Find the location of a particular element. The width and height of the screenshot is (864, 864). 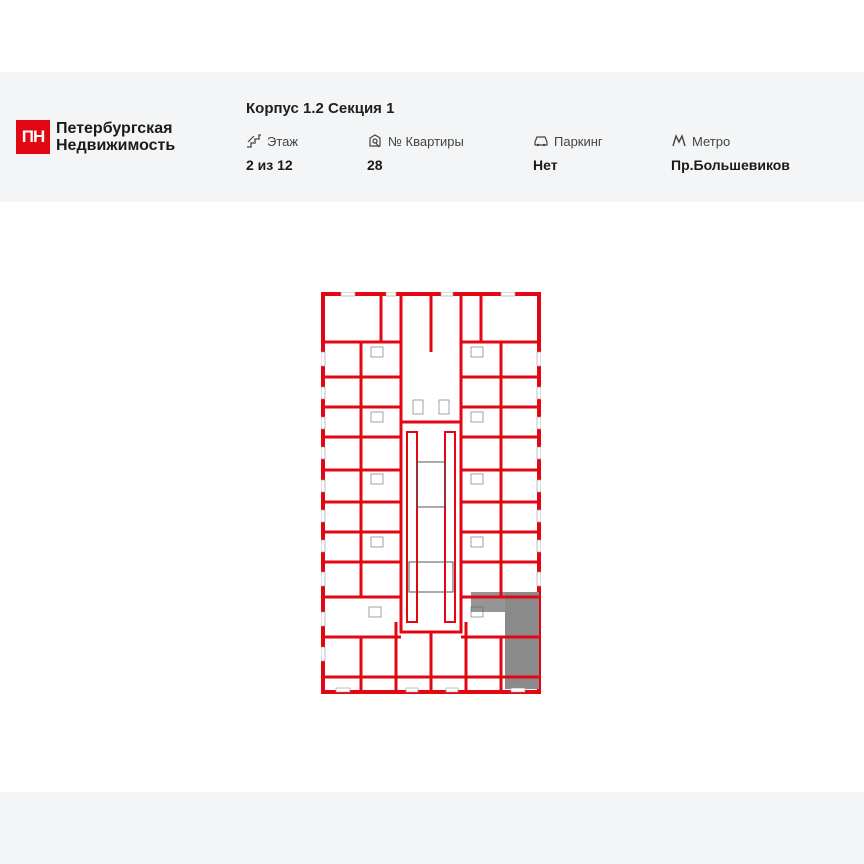

floor-plan-drawing is located at coordinates (431, 494).